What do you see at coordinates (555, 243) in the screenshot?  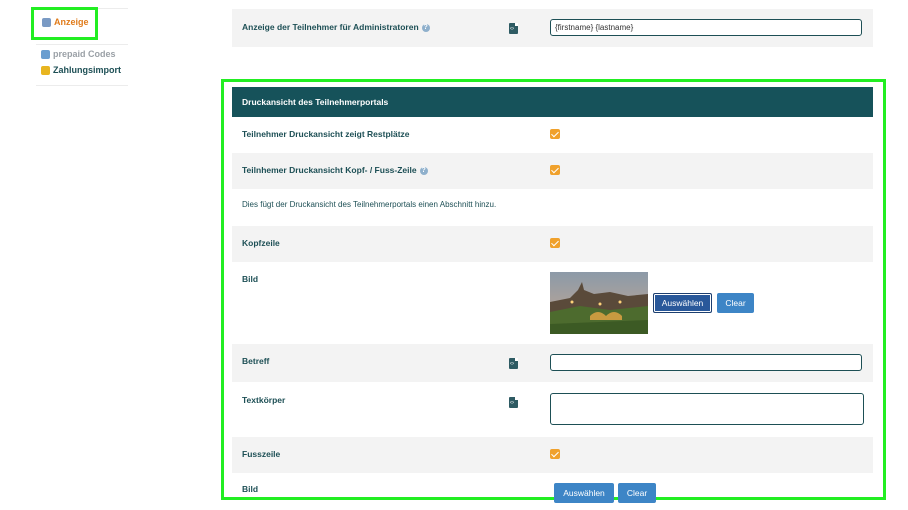 I see `kopfzeile-checkbox` at bounding box center [555, 243].